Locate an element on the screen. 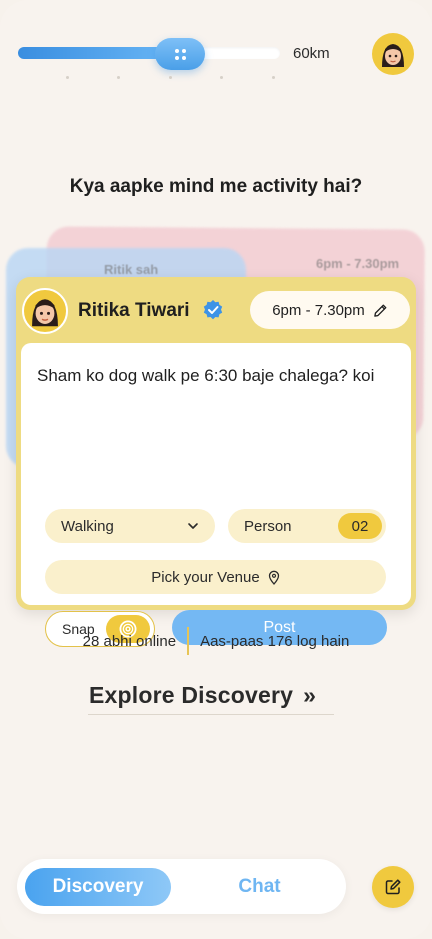  verified-badge-icon is located at coordinates (213, 310).